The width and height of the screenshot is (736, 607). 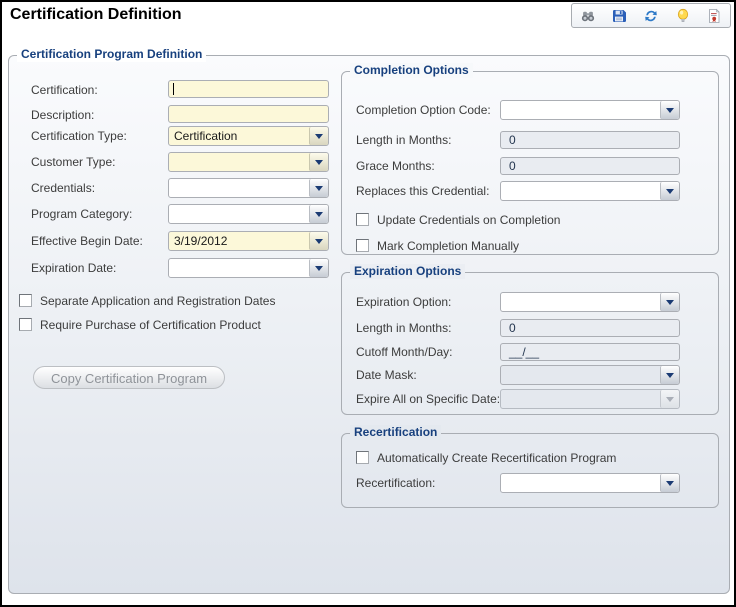 What do you see at coordinates (79, 136) in the screenshot?
I see `certification-type-label: Certification Type:` at bounding box center [79, 136].